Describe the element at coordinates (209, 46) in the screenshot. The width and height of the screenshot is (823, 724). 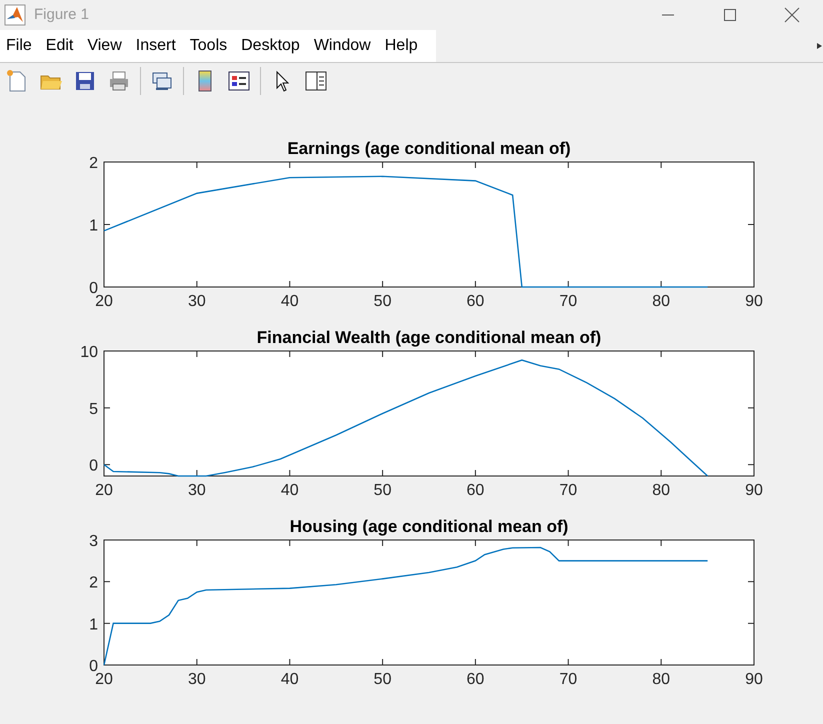
I see `menu-item: Tools` at that location.